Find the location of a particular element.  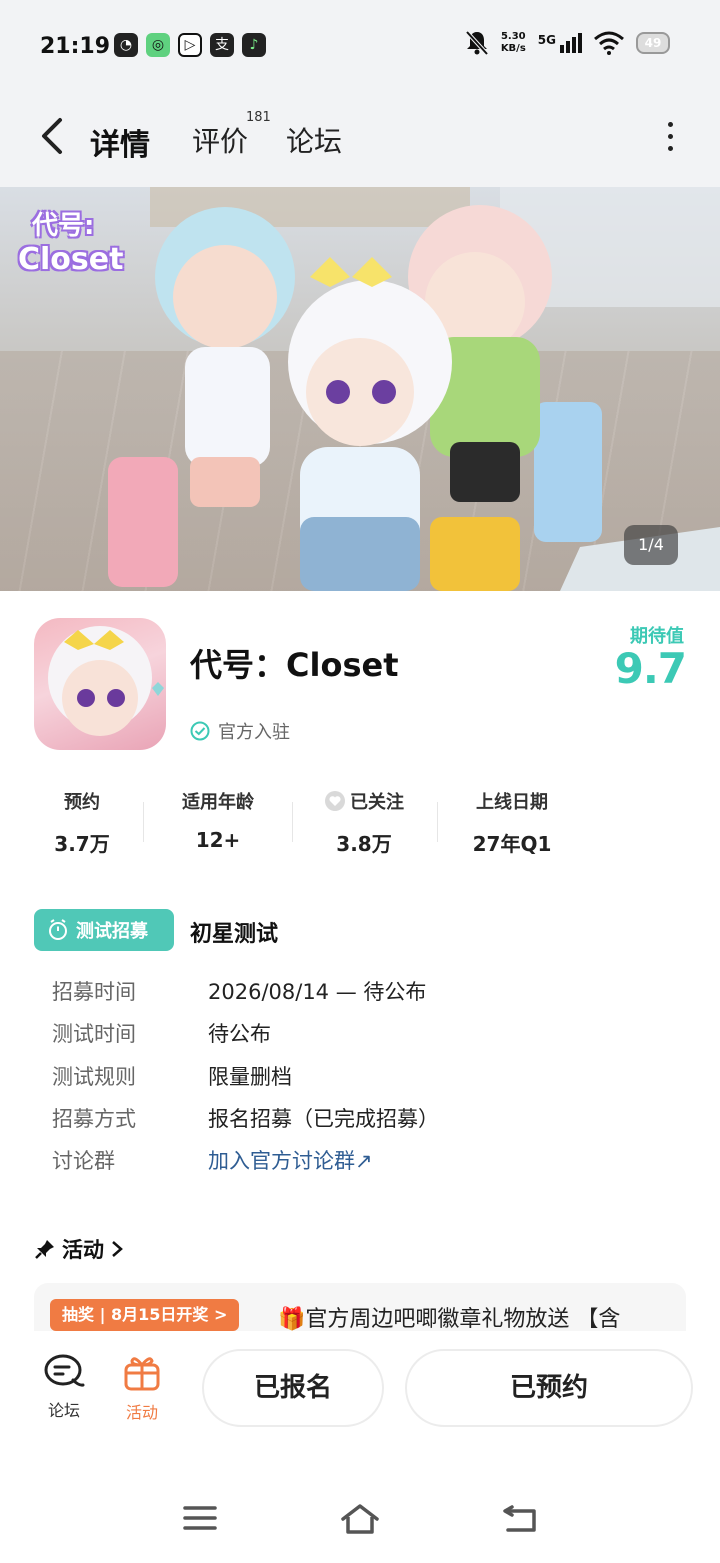

alarm-clock-icon is located at coordinates (58, 929).